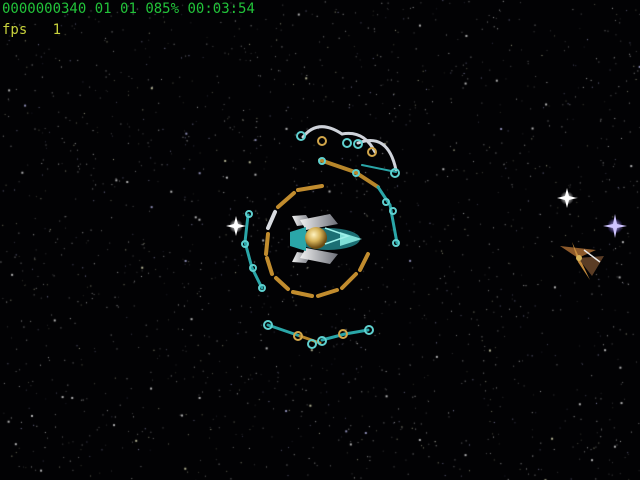  I want to click on left-chain, so click(253, 251).